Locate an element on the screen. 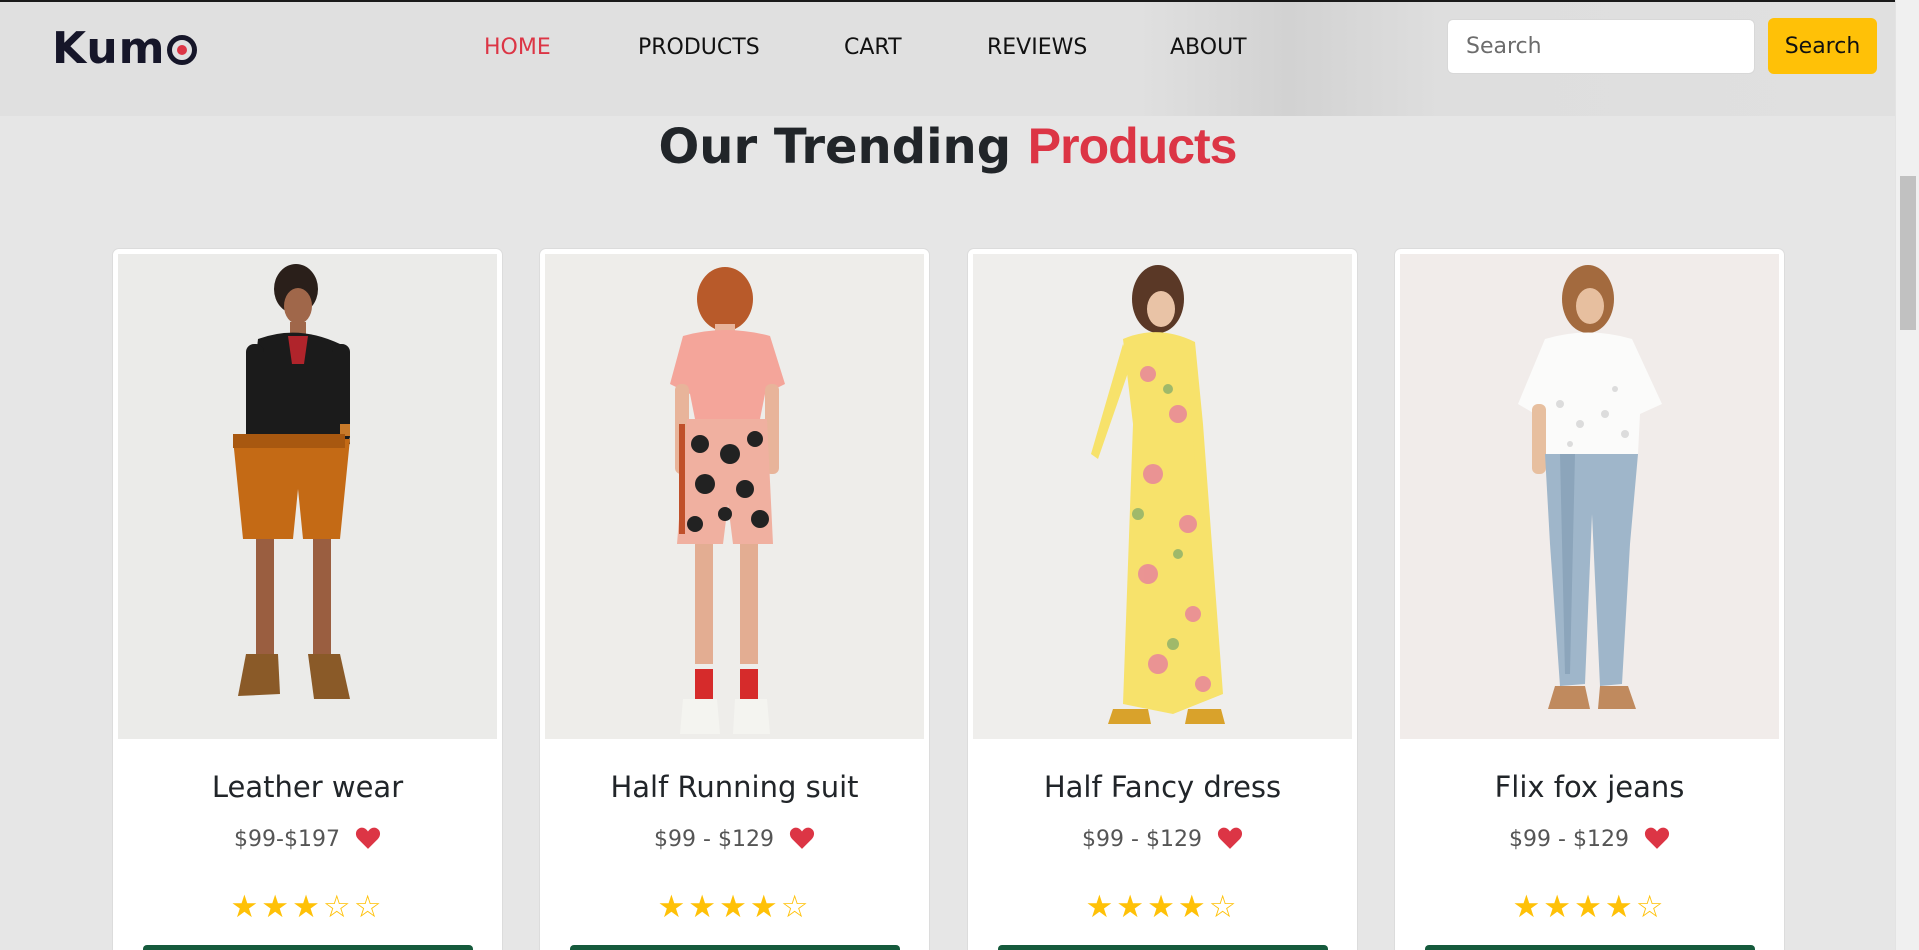  rating-stars: ★★★☆☆ is located at coordinates (307, 907).